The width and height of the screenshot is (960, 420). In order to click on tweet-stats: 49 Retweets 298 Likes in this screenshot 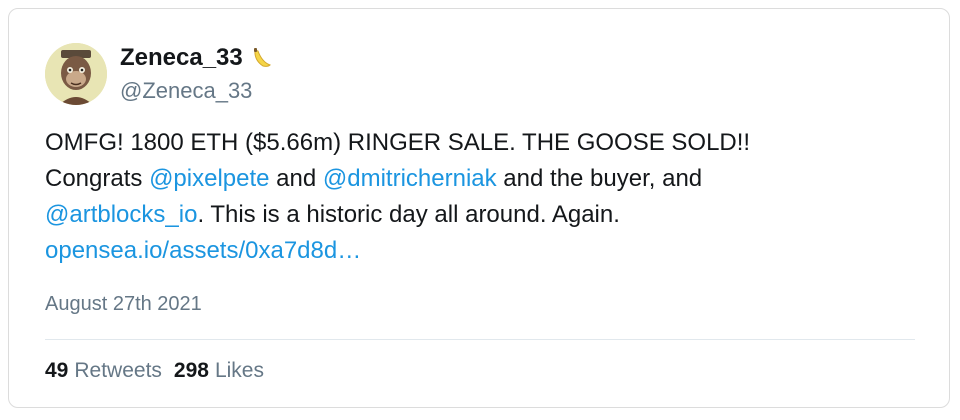, I will do `click(154, 371)`.